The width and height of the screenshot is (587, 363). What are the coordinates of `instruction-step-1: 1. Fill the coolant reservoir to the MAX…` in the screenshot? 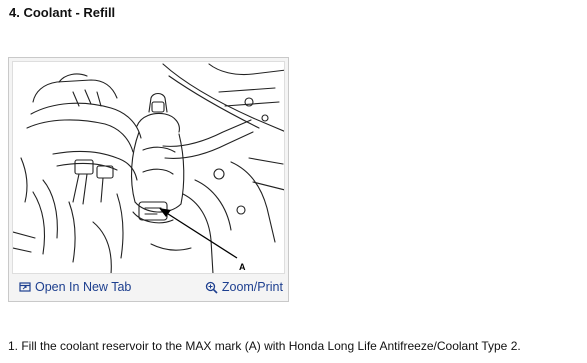 It's located at (264, 346).